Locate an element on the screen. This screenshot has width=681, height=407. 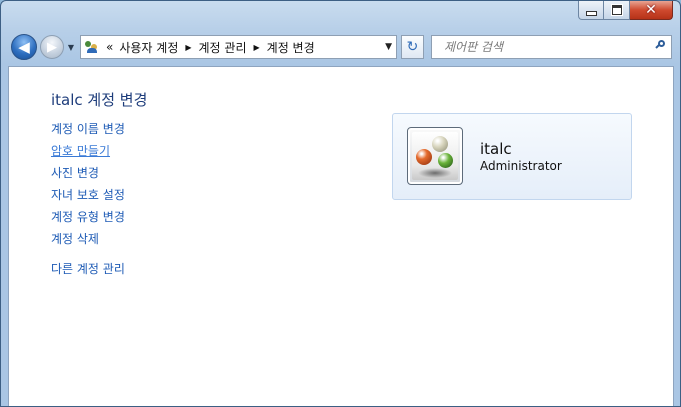
user-accounts-icon is located at coordinates (93, 47).